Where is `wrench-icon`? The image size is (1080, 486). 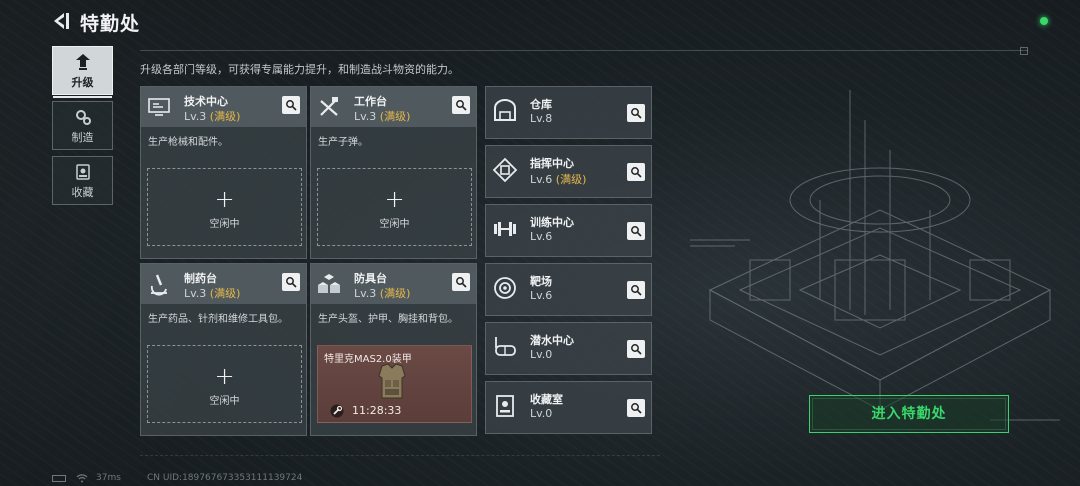
wrench-icon is located at coordinates (337, 411).